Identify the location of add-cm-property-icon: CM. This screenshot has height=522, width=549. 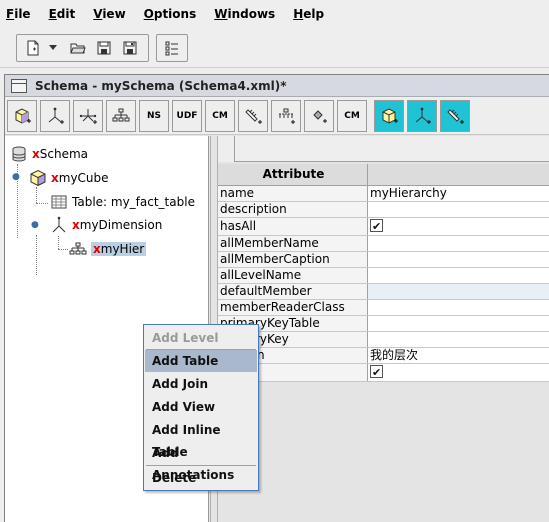
(352, 115).